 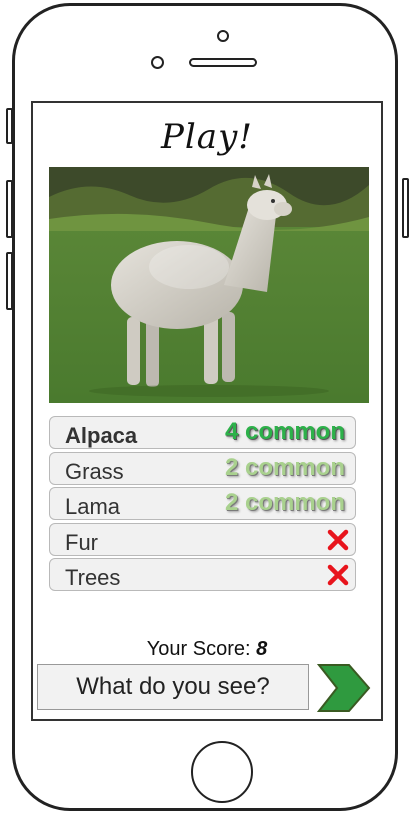 I want to click on score-display: Your Score: 8, so click(x=207, y=649).